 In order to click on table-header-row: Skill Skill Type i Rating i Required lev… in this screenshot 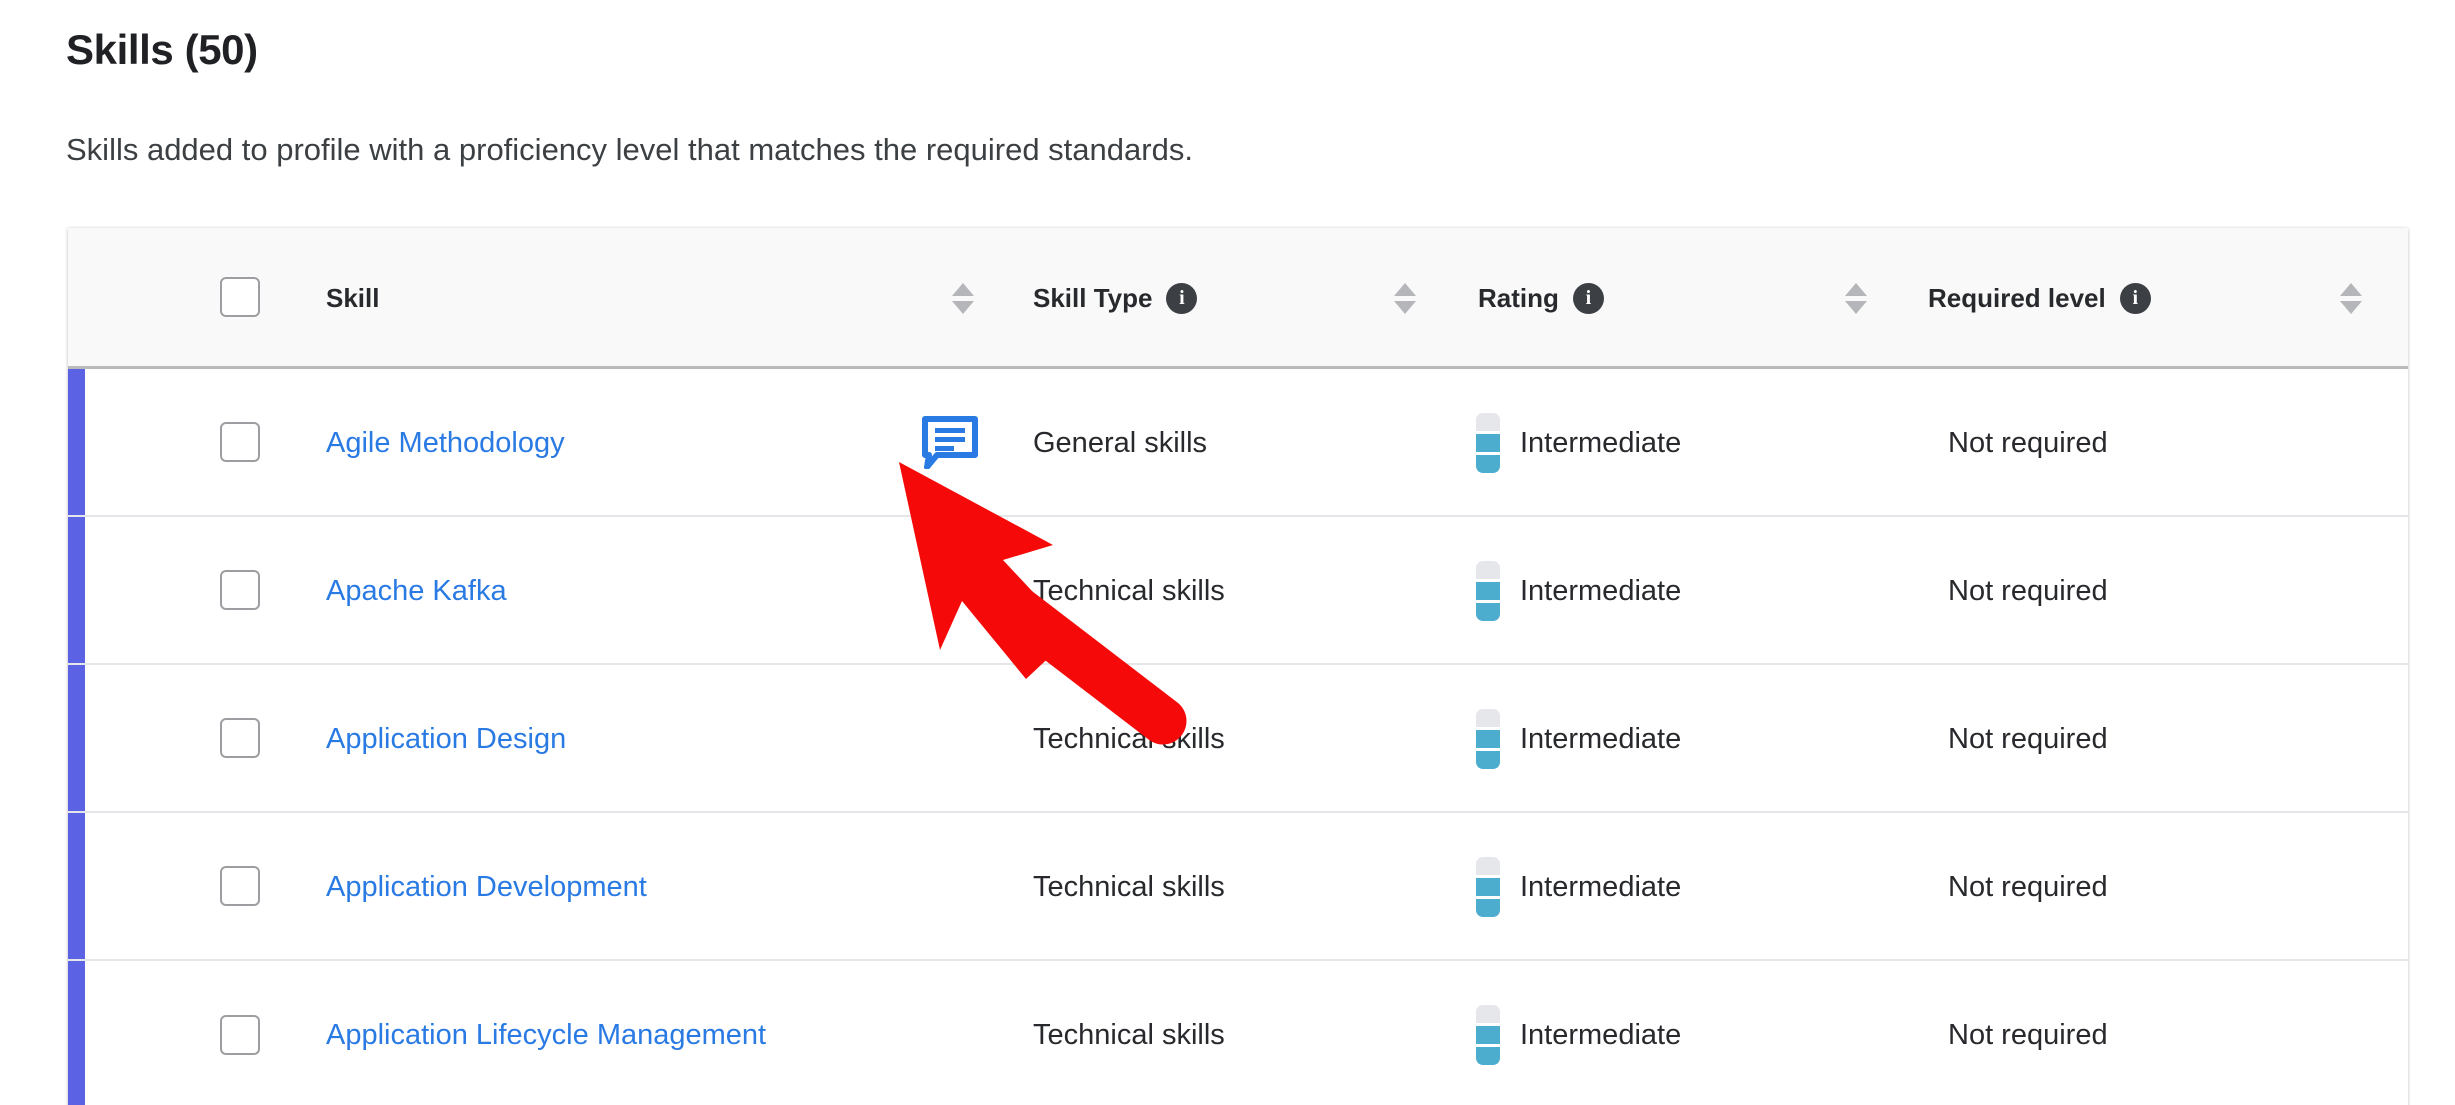, I will do `click(1238, 298)`.